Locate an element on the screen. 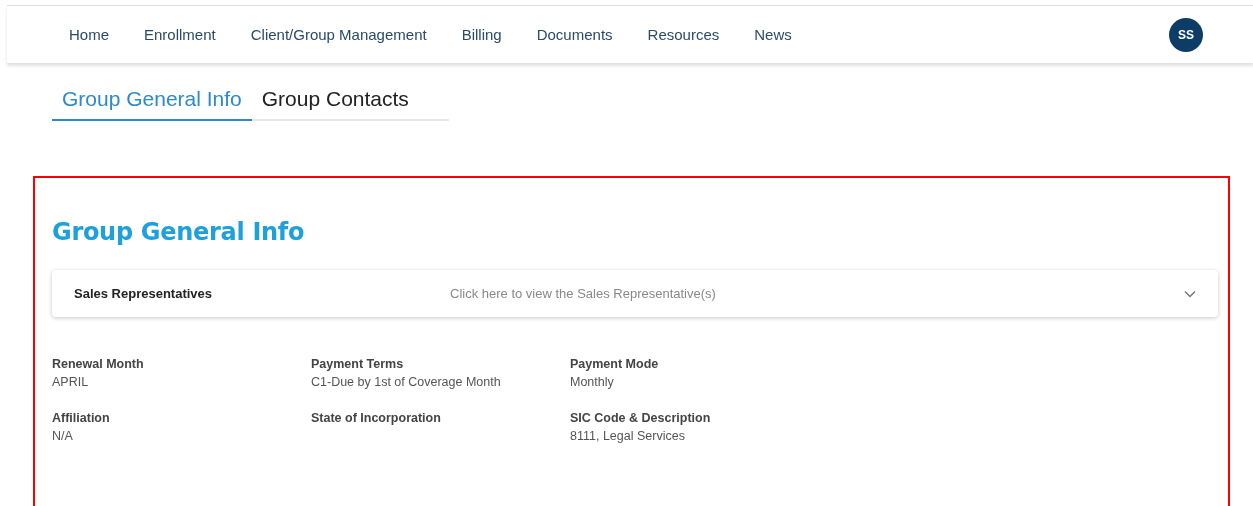 The image size is (1253, 506). nav-link: Documents is located at coordinates (574, 34).